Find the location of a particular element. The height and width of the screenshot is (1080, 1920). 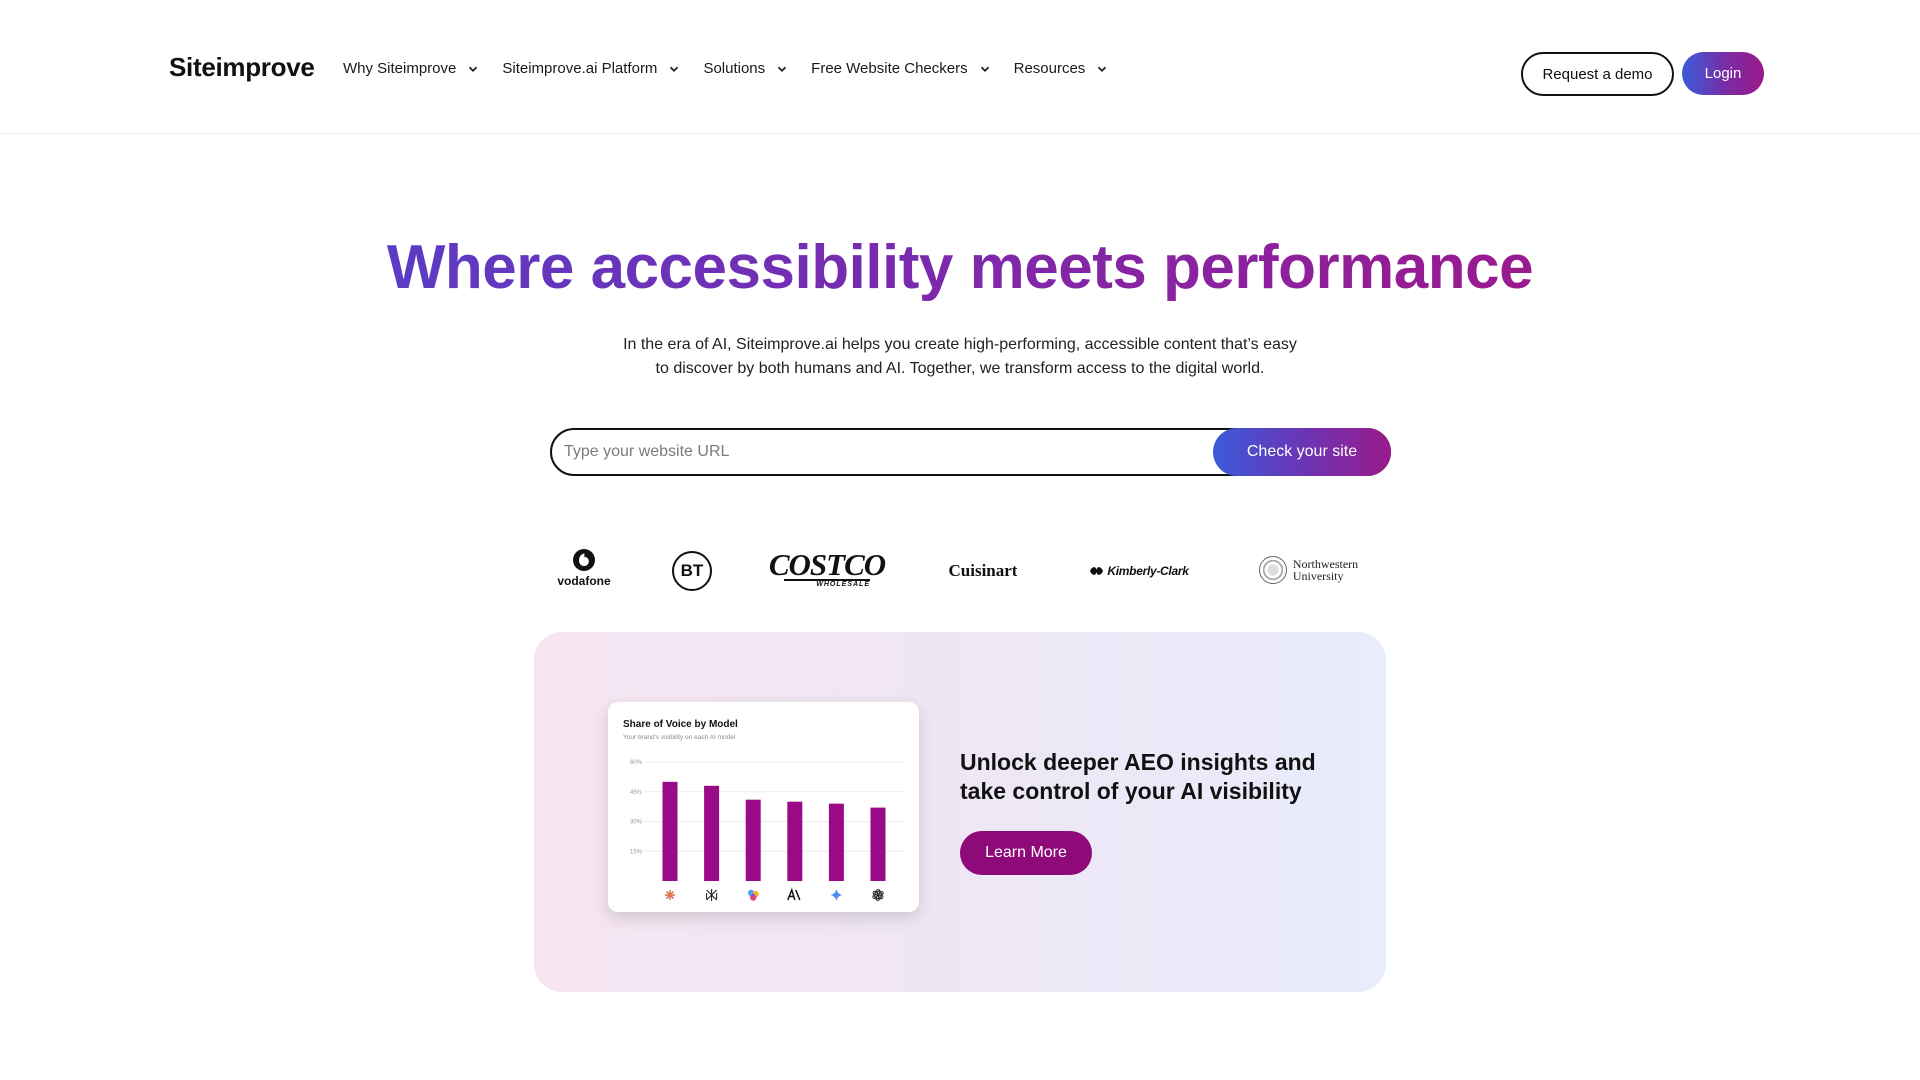

bt-logo: BT is located at coordinates (692, 571).